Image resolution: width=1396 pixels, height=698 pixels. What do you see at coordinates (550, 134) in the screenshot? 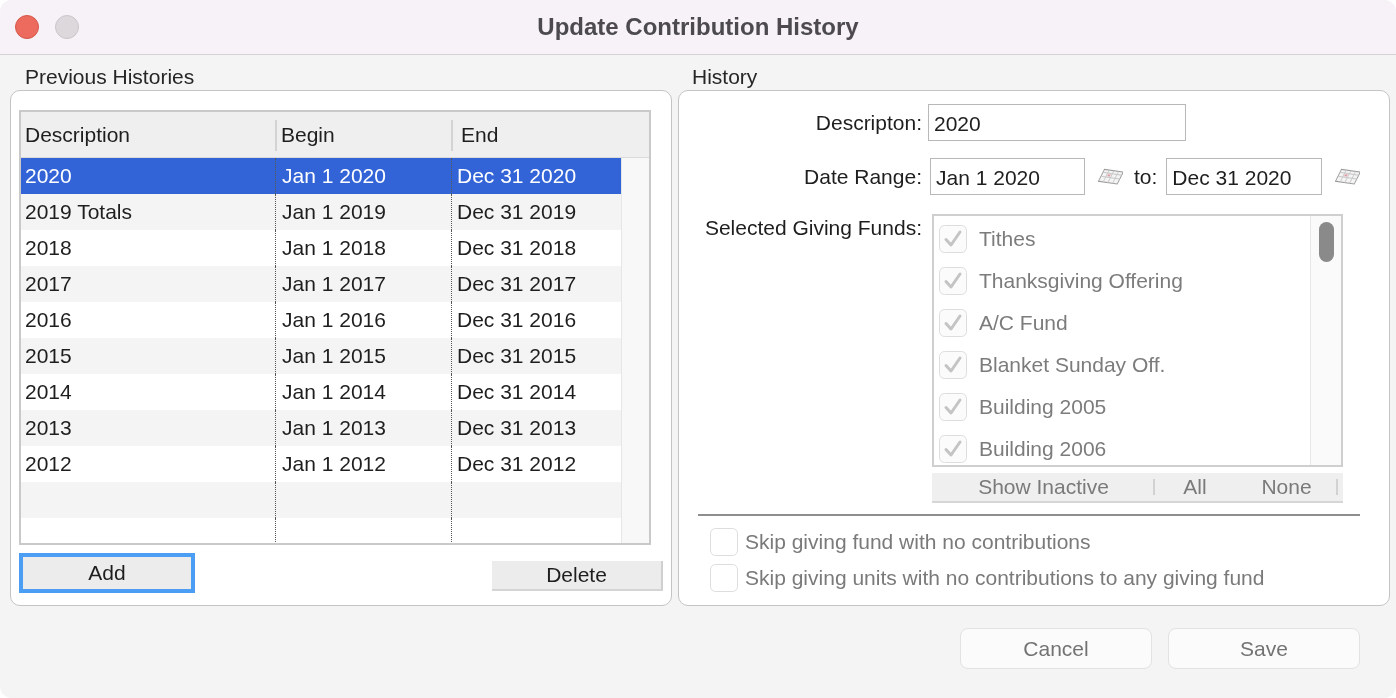
I see `column-header: End` at bounding box center [550, 134].